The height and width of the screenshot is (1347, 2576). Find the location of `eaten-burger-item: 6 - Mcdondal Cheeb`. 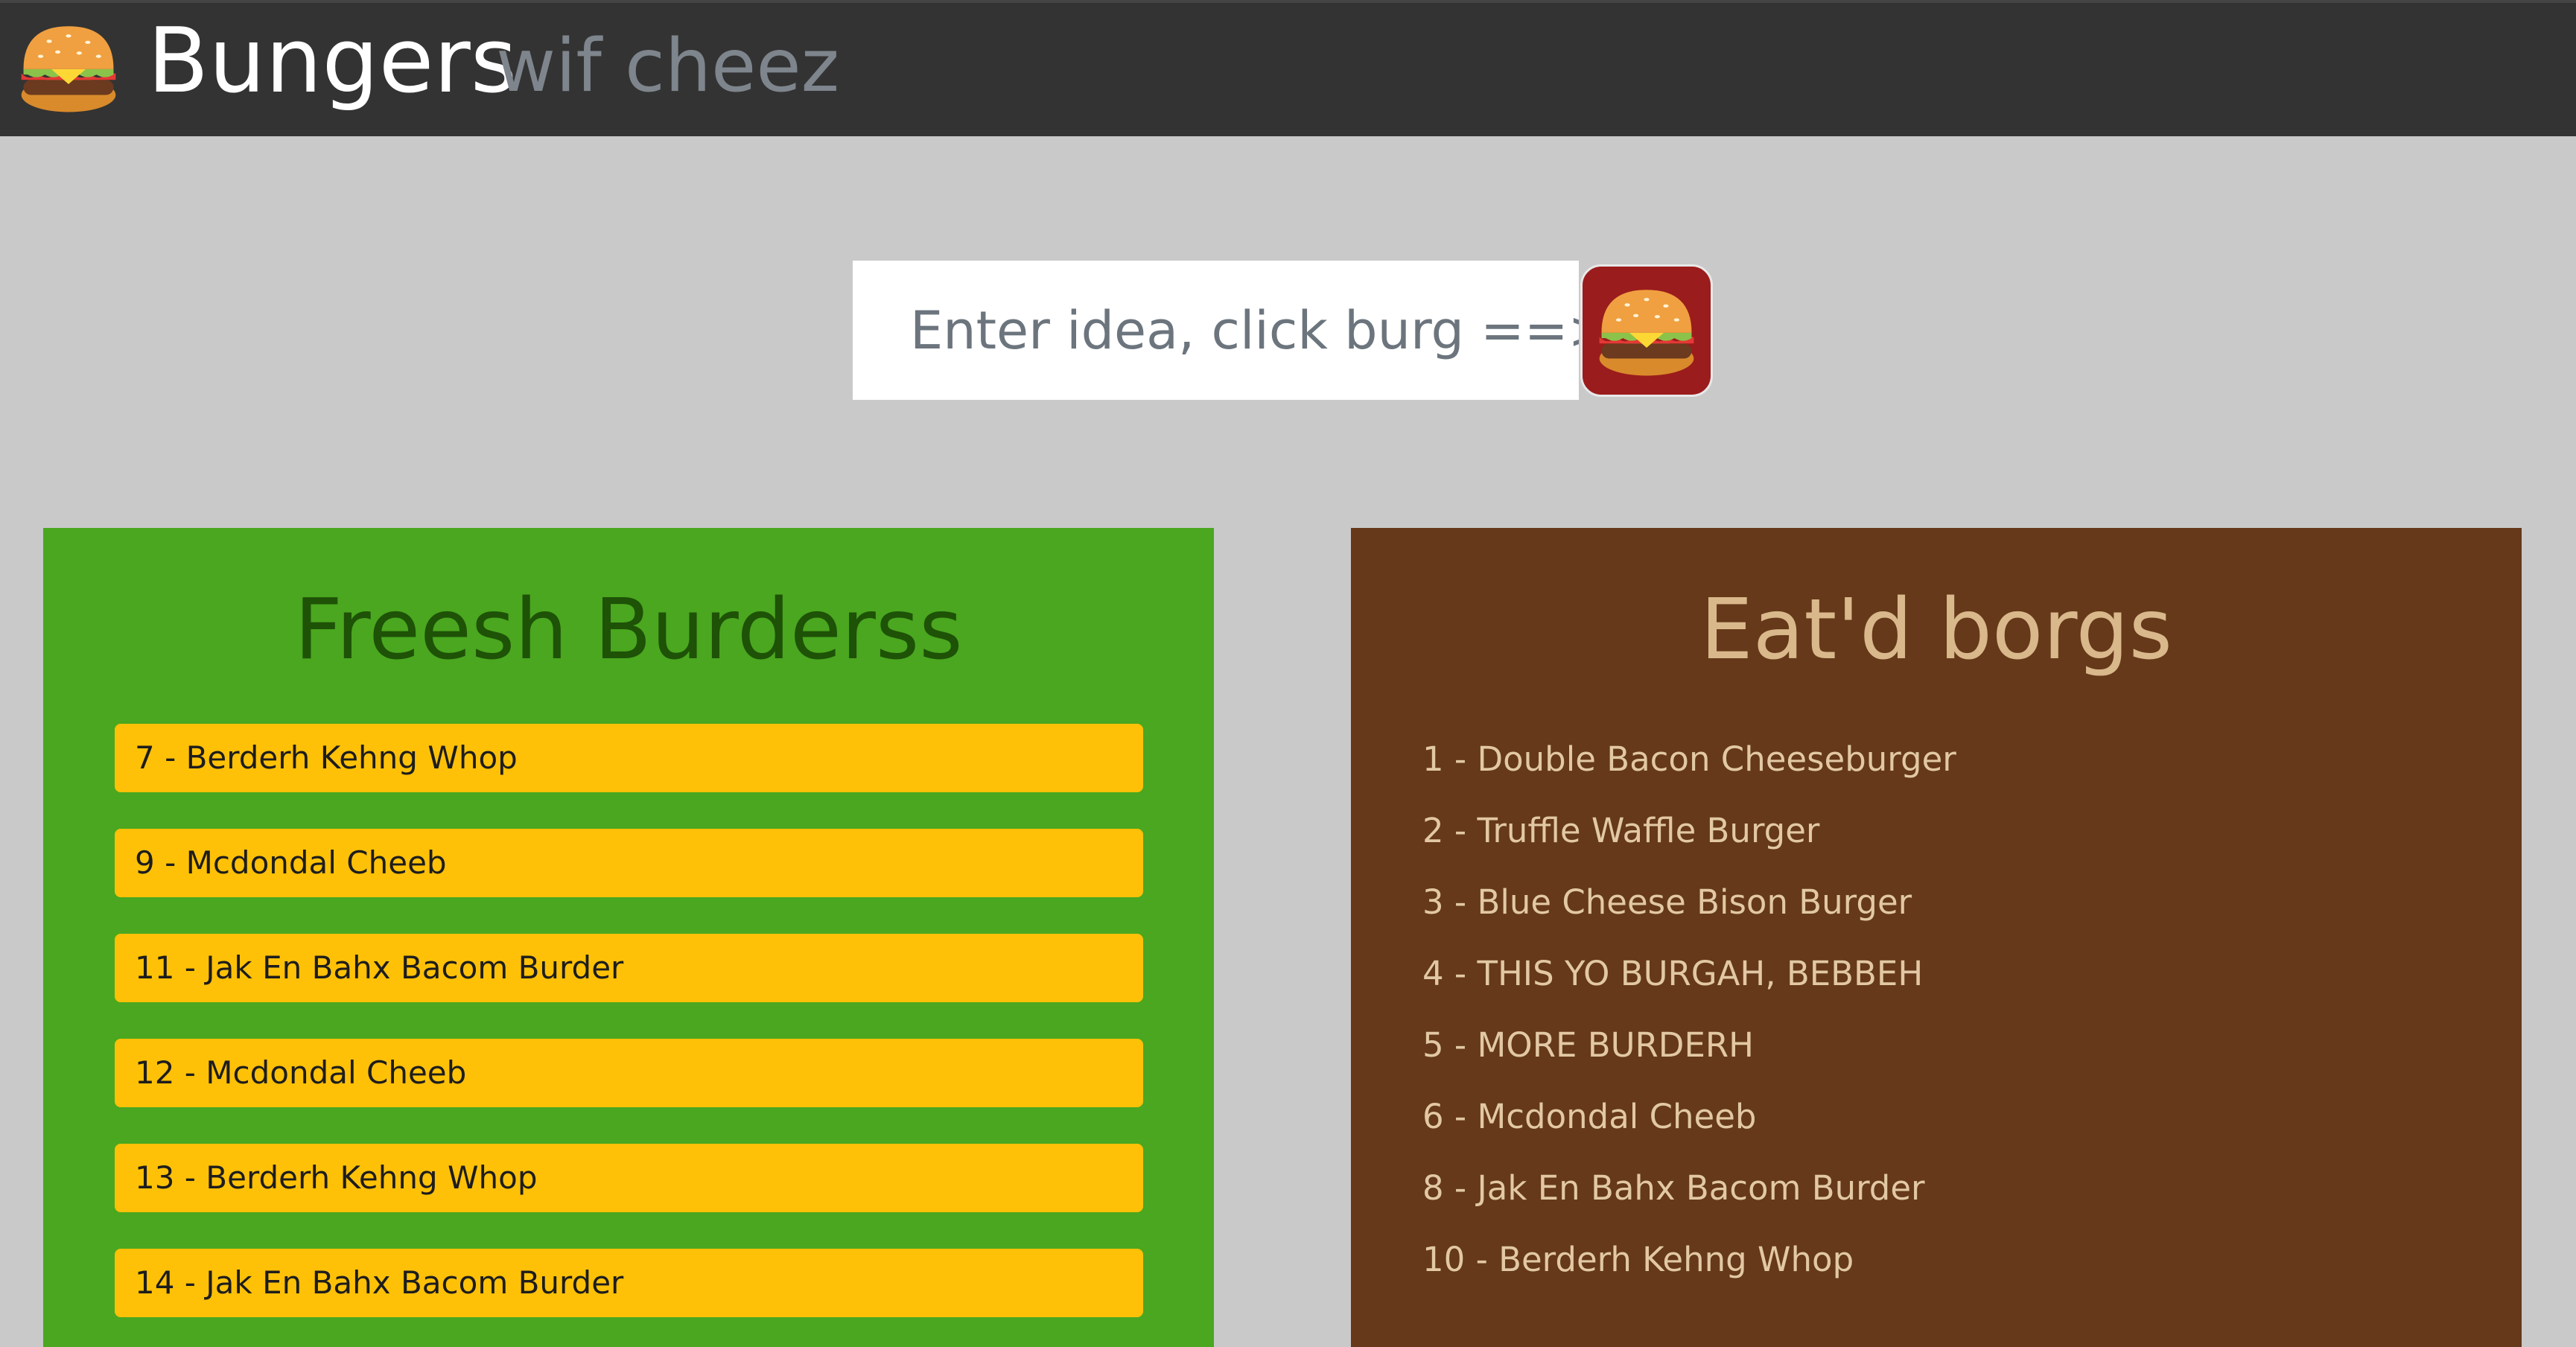

eaten-burger-item: 6 - Mcdondal Cheeb is located at coordinates (1589, 1116).